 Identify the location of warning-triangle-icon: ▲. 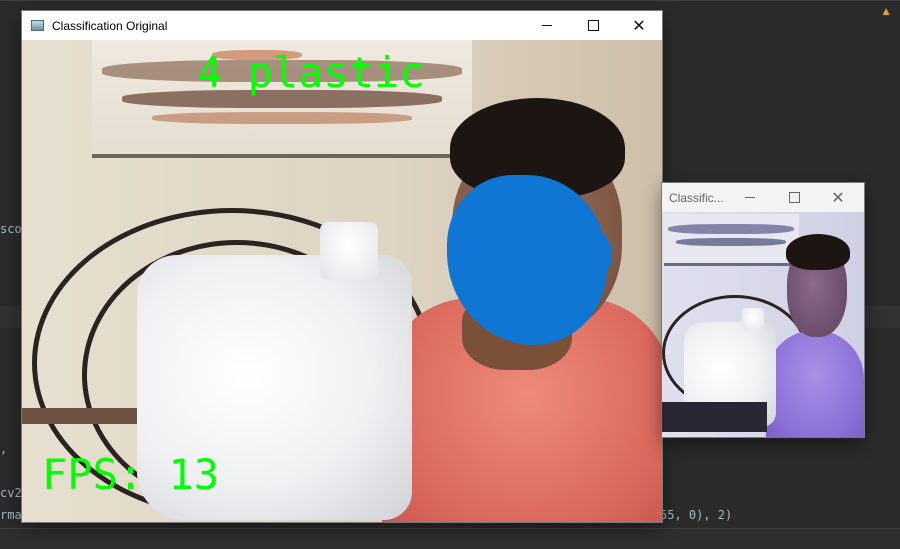
(886, 11).